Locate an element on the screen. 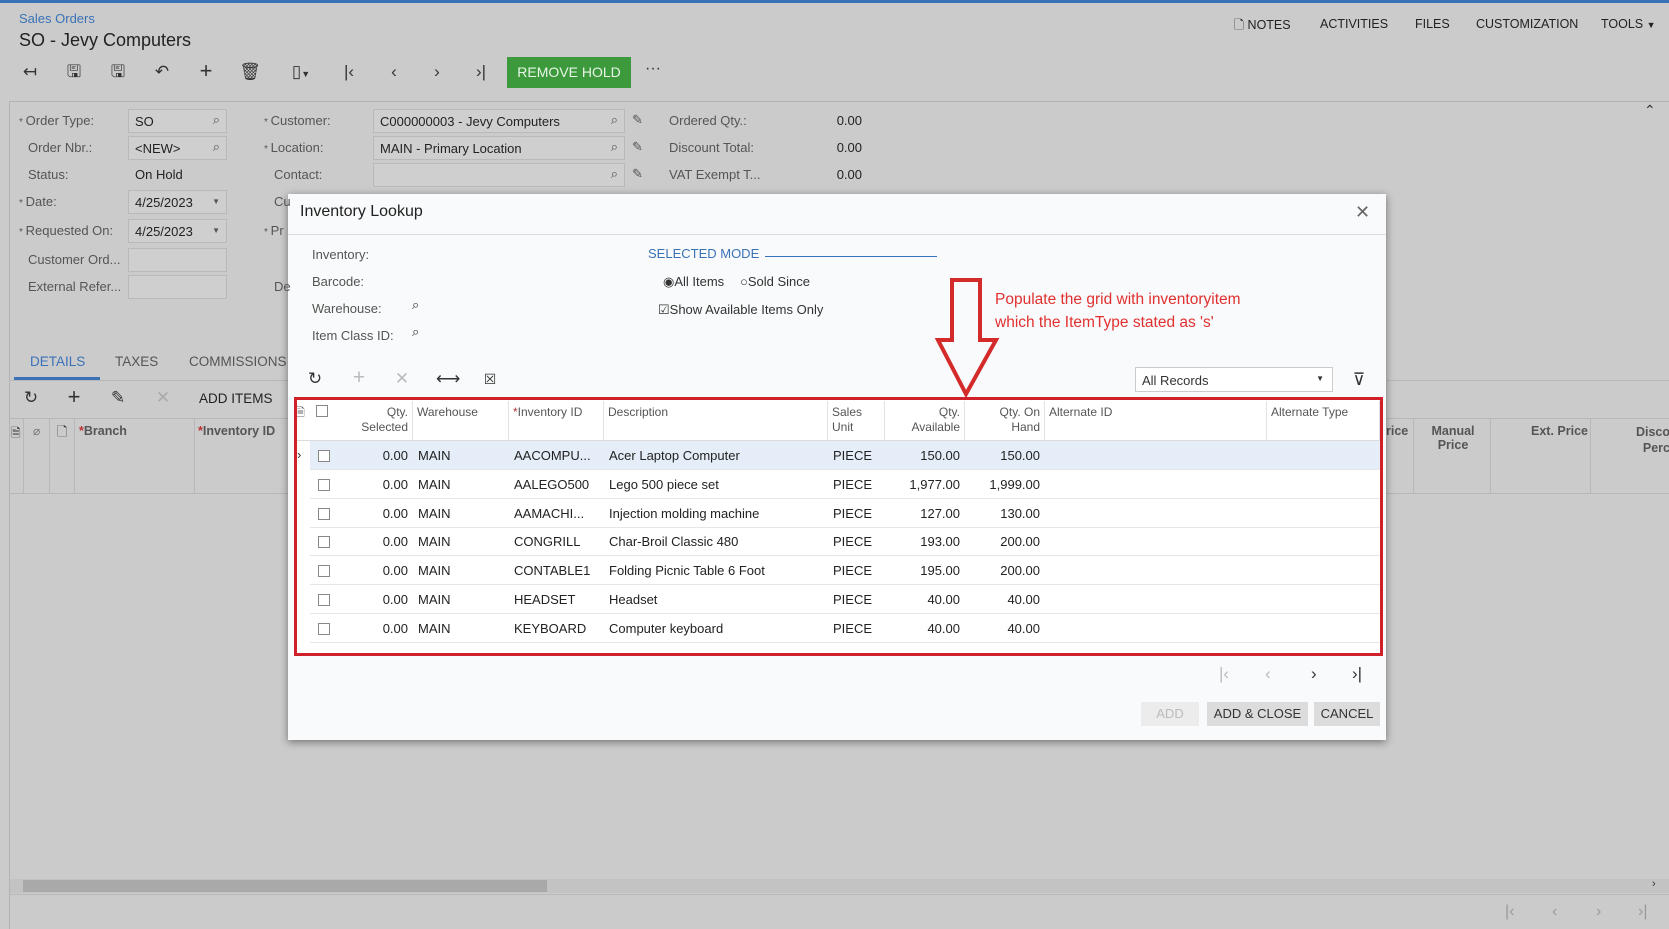  files-link: FILES is located at coordinates (1432, 24).